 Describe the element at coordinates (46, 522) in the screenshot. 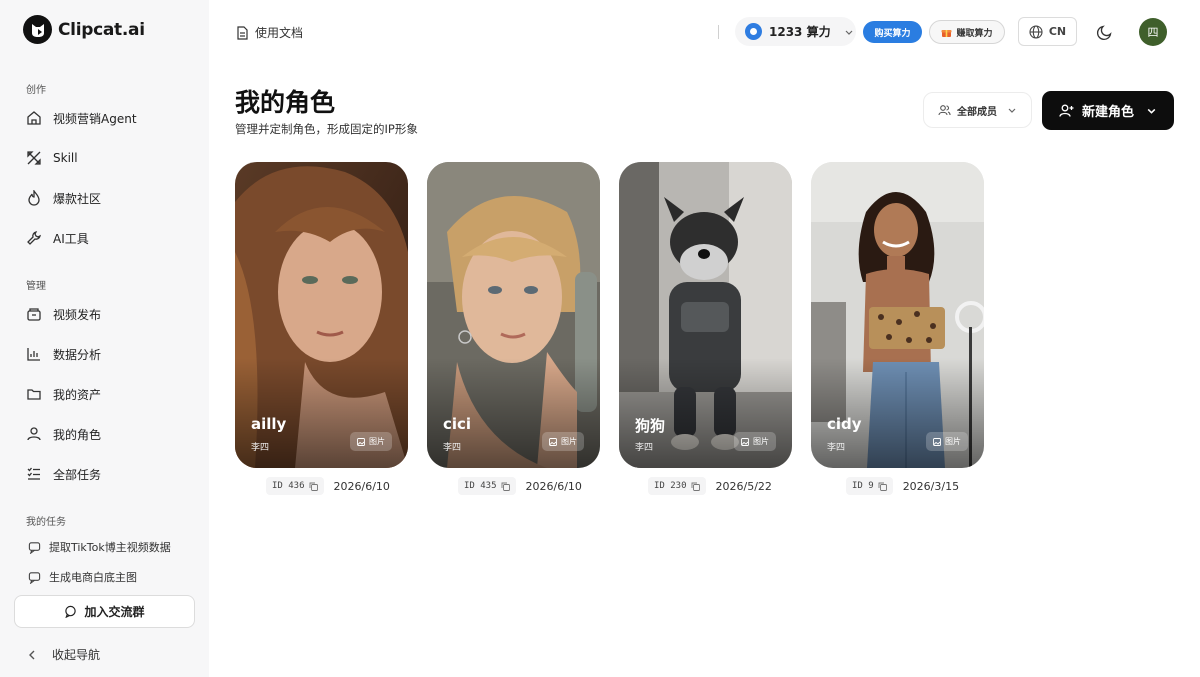

I see `section-label-my-tasks: 我的任务` at that location.